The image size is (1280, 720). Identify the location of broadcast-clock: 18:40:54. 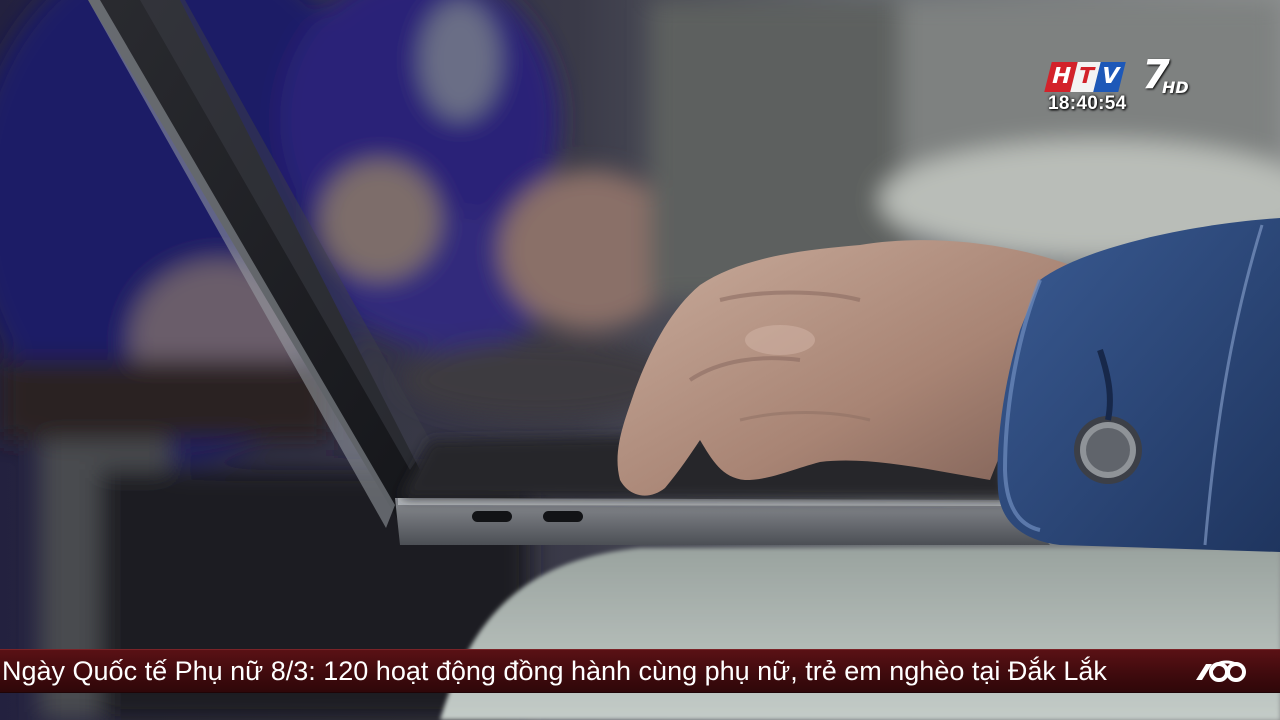
(1087, 103).